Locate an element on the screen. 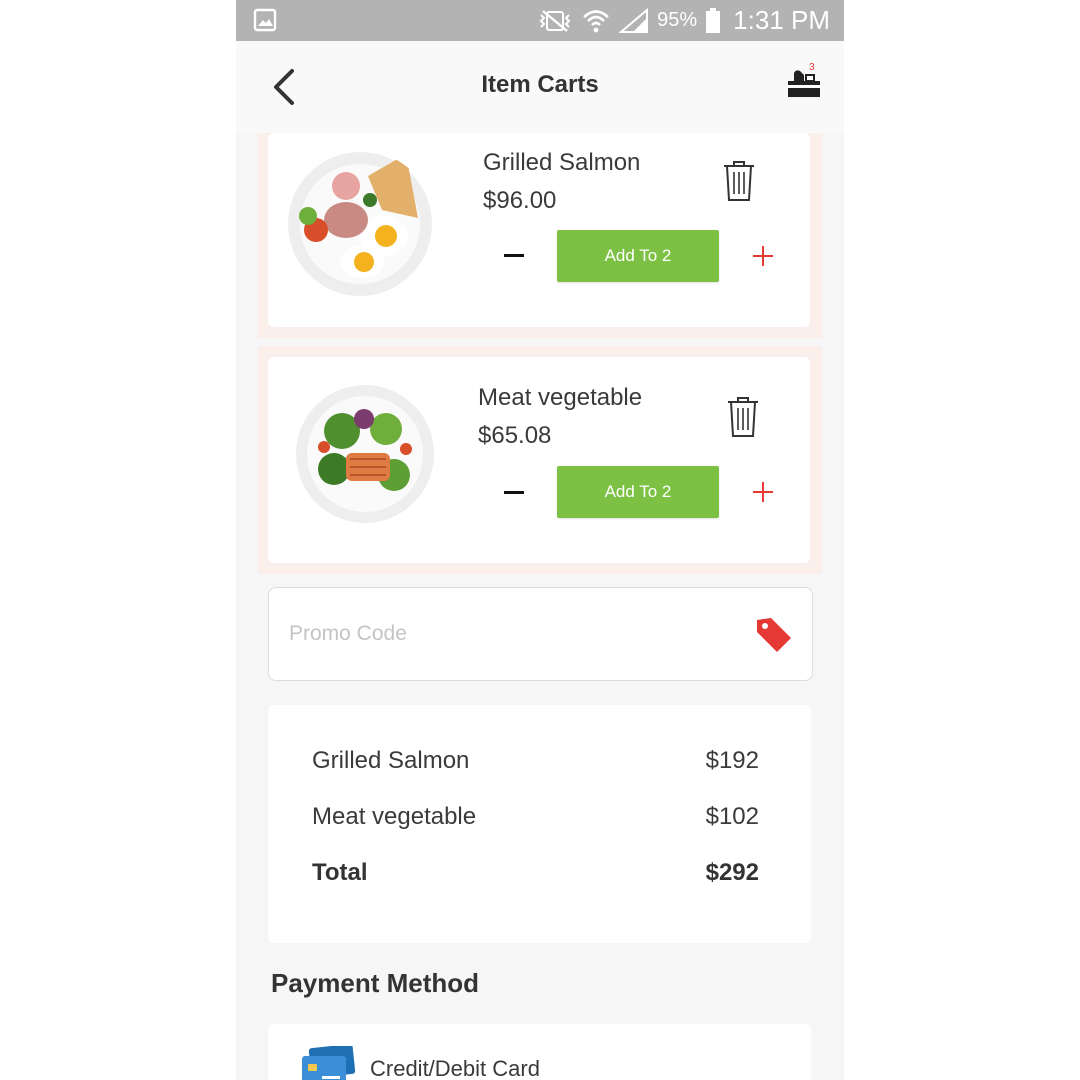 This screenshot has height=1080, width=1080. status-icons: 95% 1:31 PM is located at coordinates (683, 20).